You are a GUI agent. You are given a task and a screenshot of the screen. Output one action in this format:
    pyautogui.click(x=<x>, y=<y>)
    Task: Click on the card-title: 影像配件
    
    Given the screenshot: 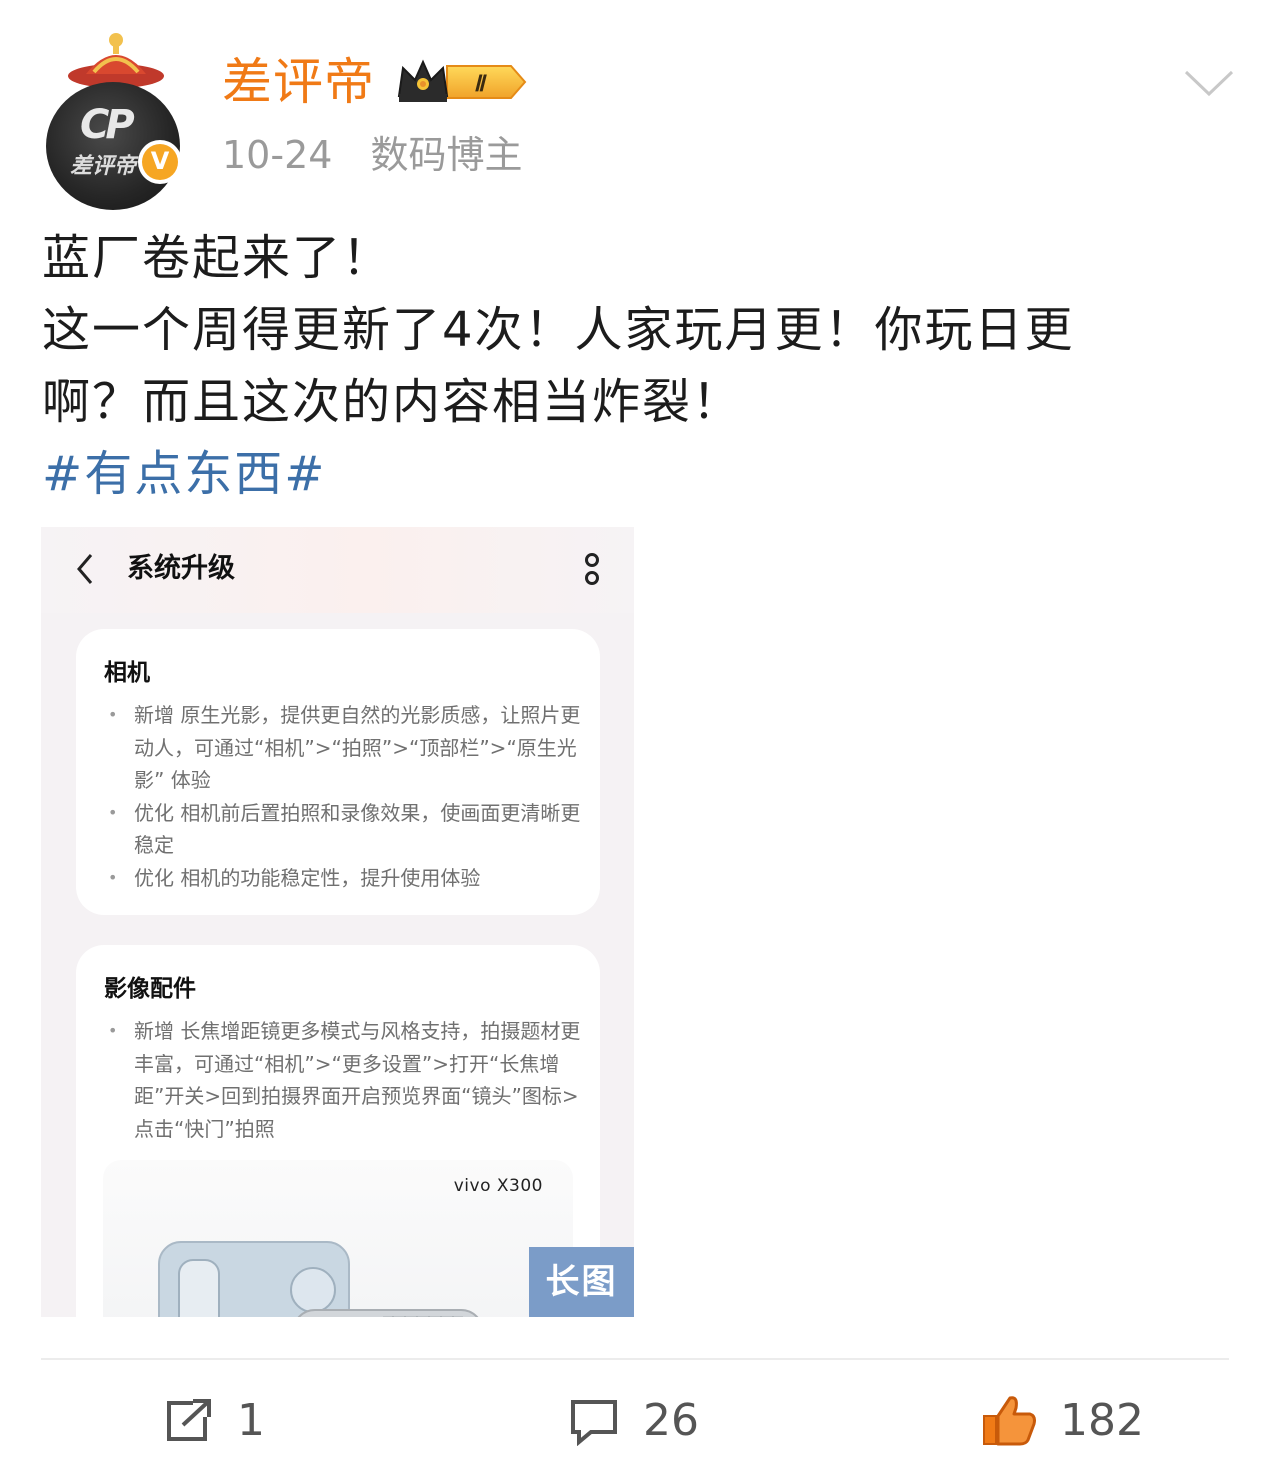 What is the action you would take?
    pyautogui.click(x=150, y=989)
    